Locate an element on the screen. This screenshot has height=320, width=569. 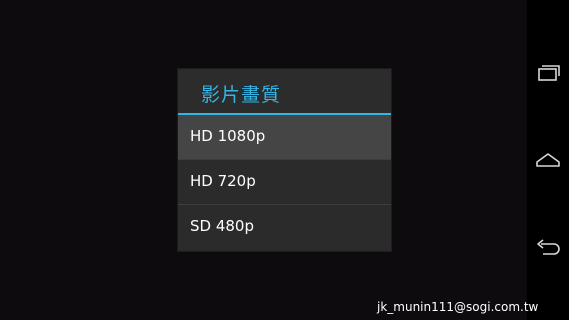
back-button is located at coordinates (548, 248).